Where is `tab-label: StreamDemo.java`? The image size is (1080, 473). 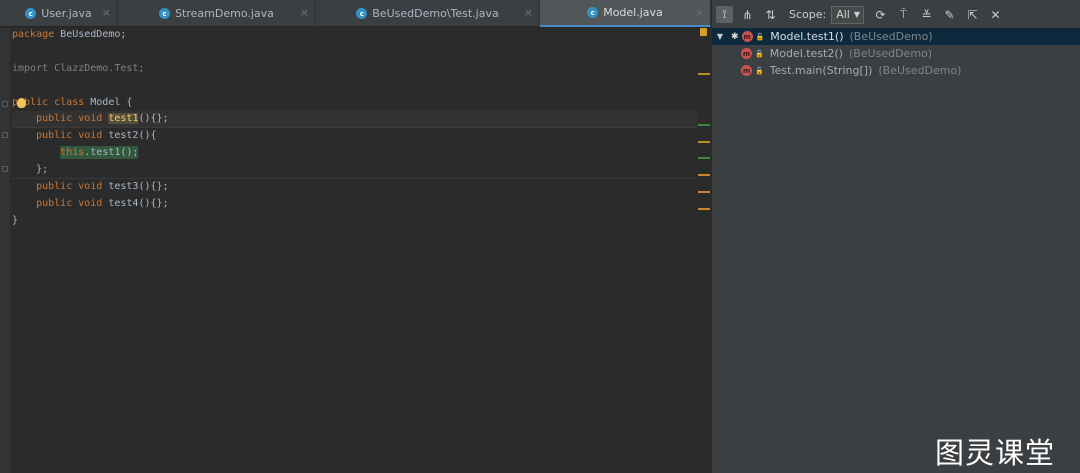
tab-label: StreamDemo.java is located at coordinates (224, 13).